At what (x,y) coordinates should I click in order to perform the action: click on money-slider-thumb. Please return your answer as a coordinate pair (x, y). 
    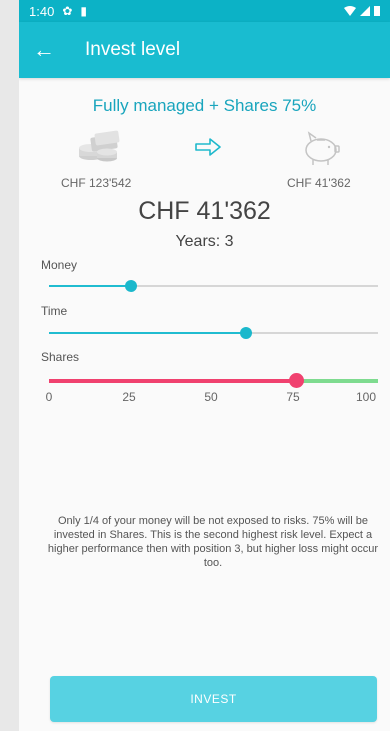
    Looking at the image, I should click on (131, 286).